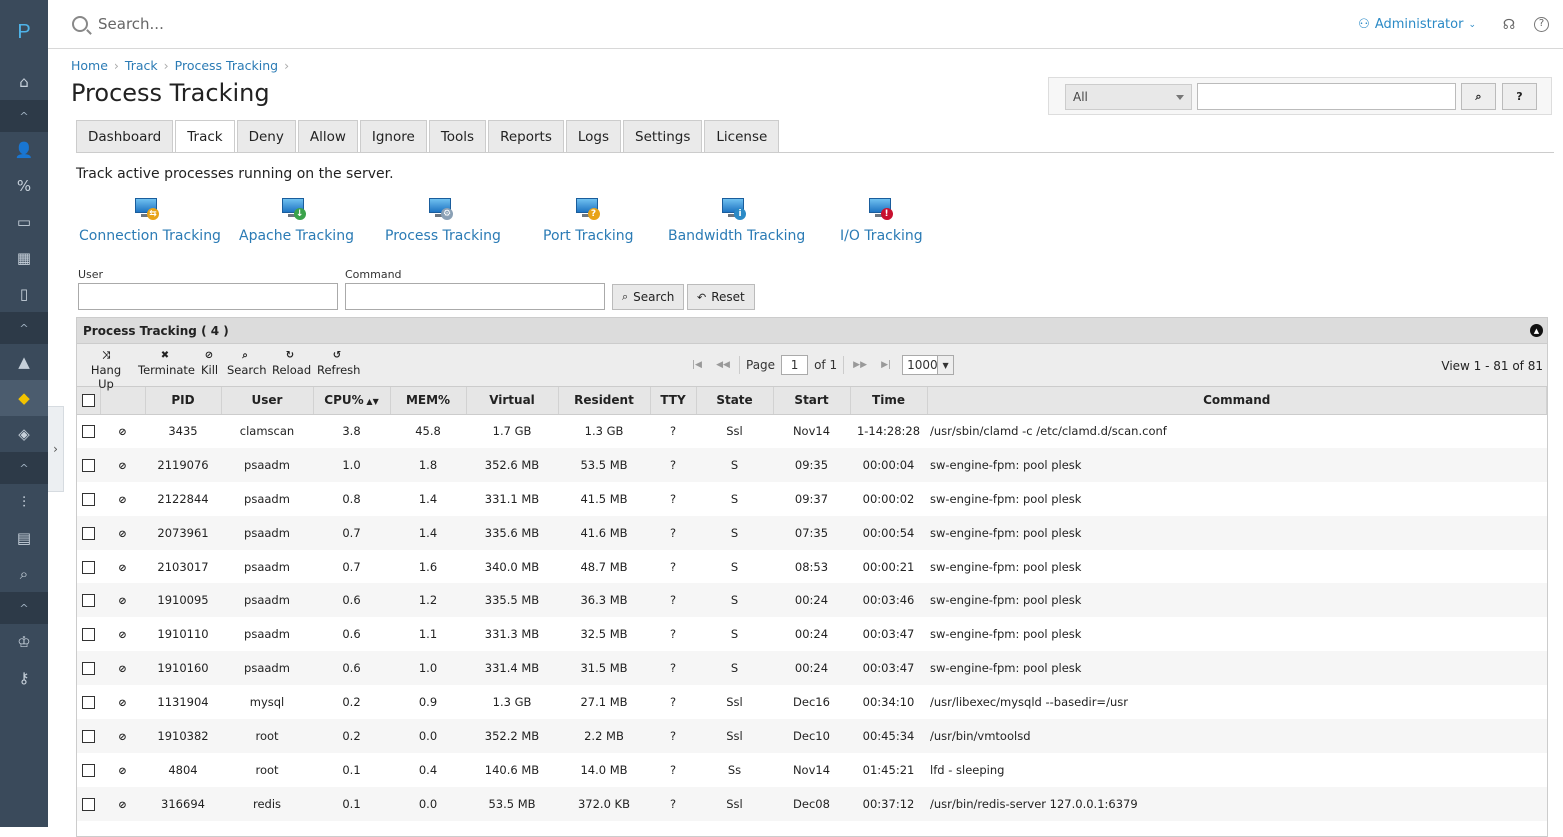  Describe the element at coordinates (736, 220) in the screenshot. I see `tracker-link-bandwidth-tracking: i Bandwidth Tracking` at that location.